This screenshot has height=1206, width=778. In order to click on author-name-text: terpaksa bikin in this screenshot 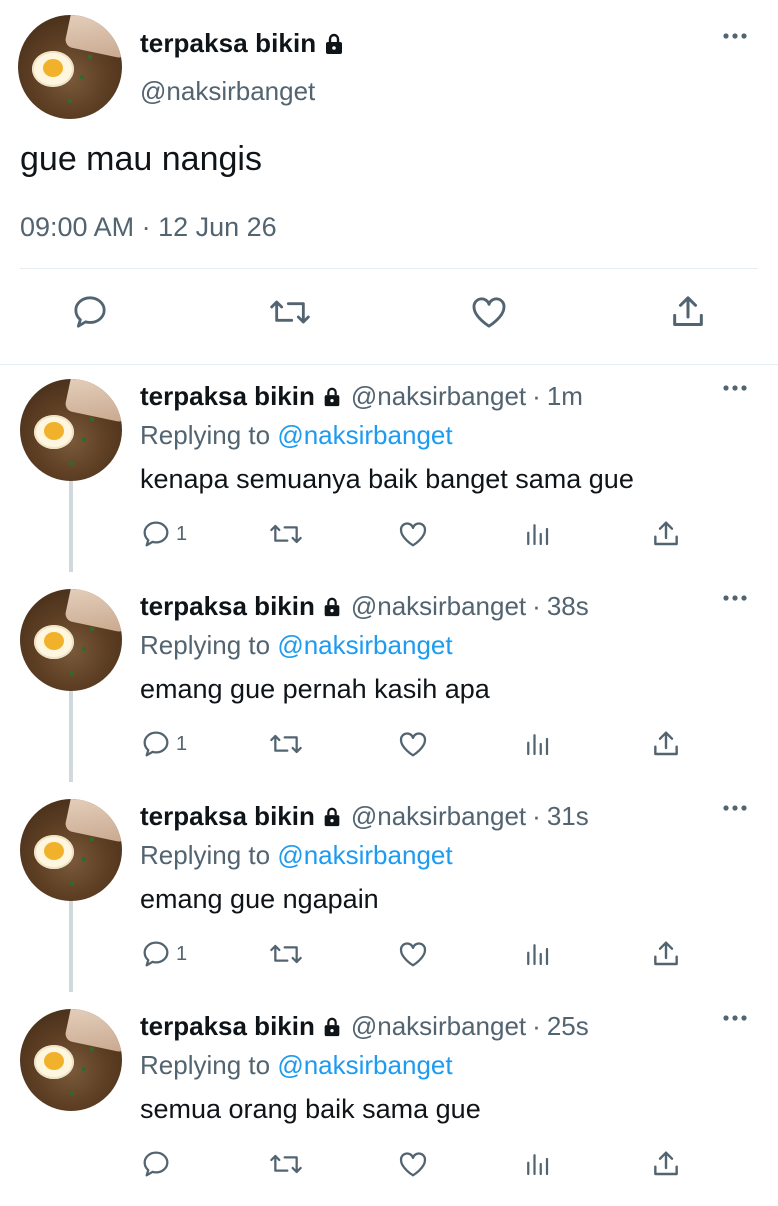, I will do `click(228, 43)`.